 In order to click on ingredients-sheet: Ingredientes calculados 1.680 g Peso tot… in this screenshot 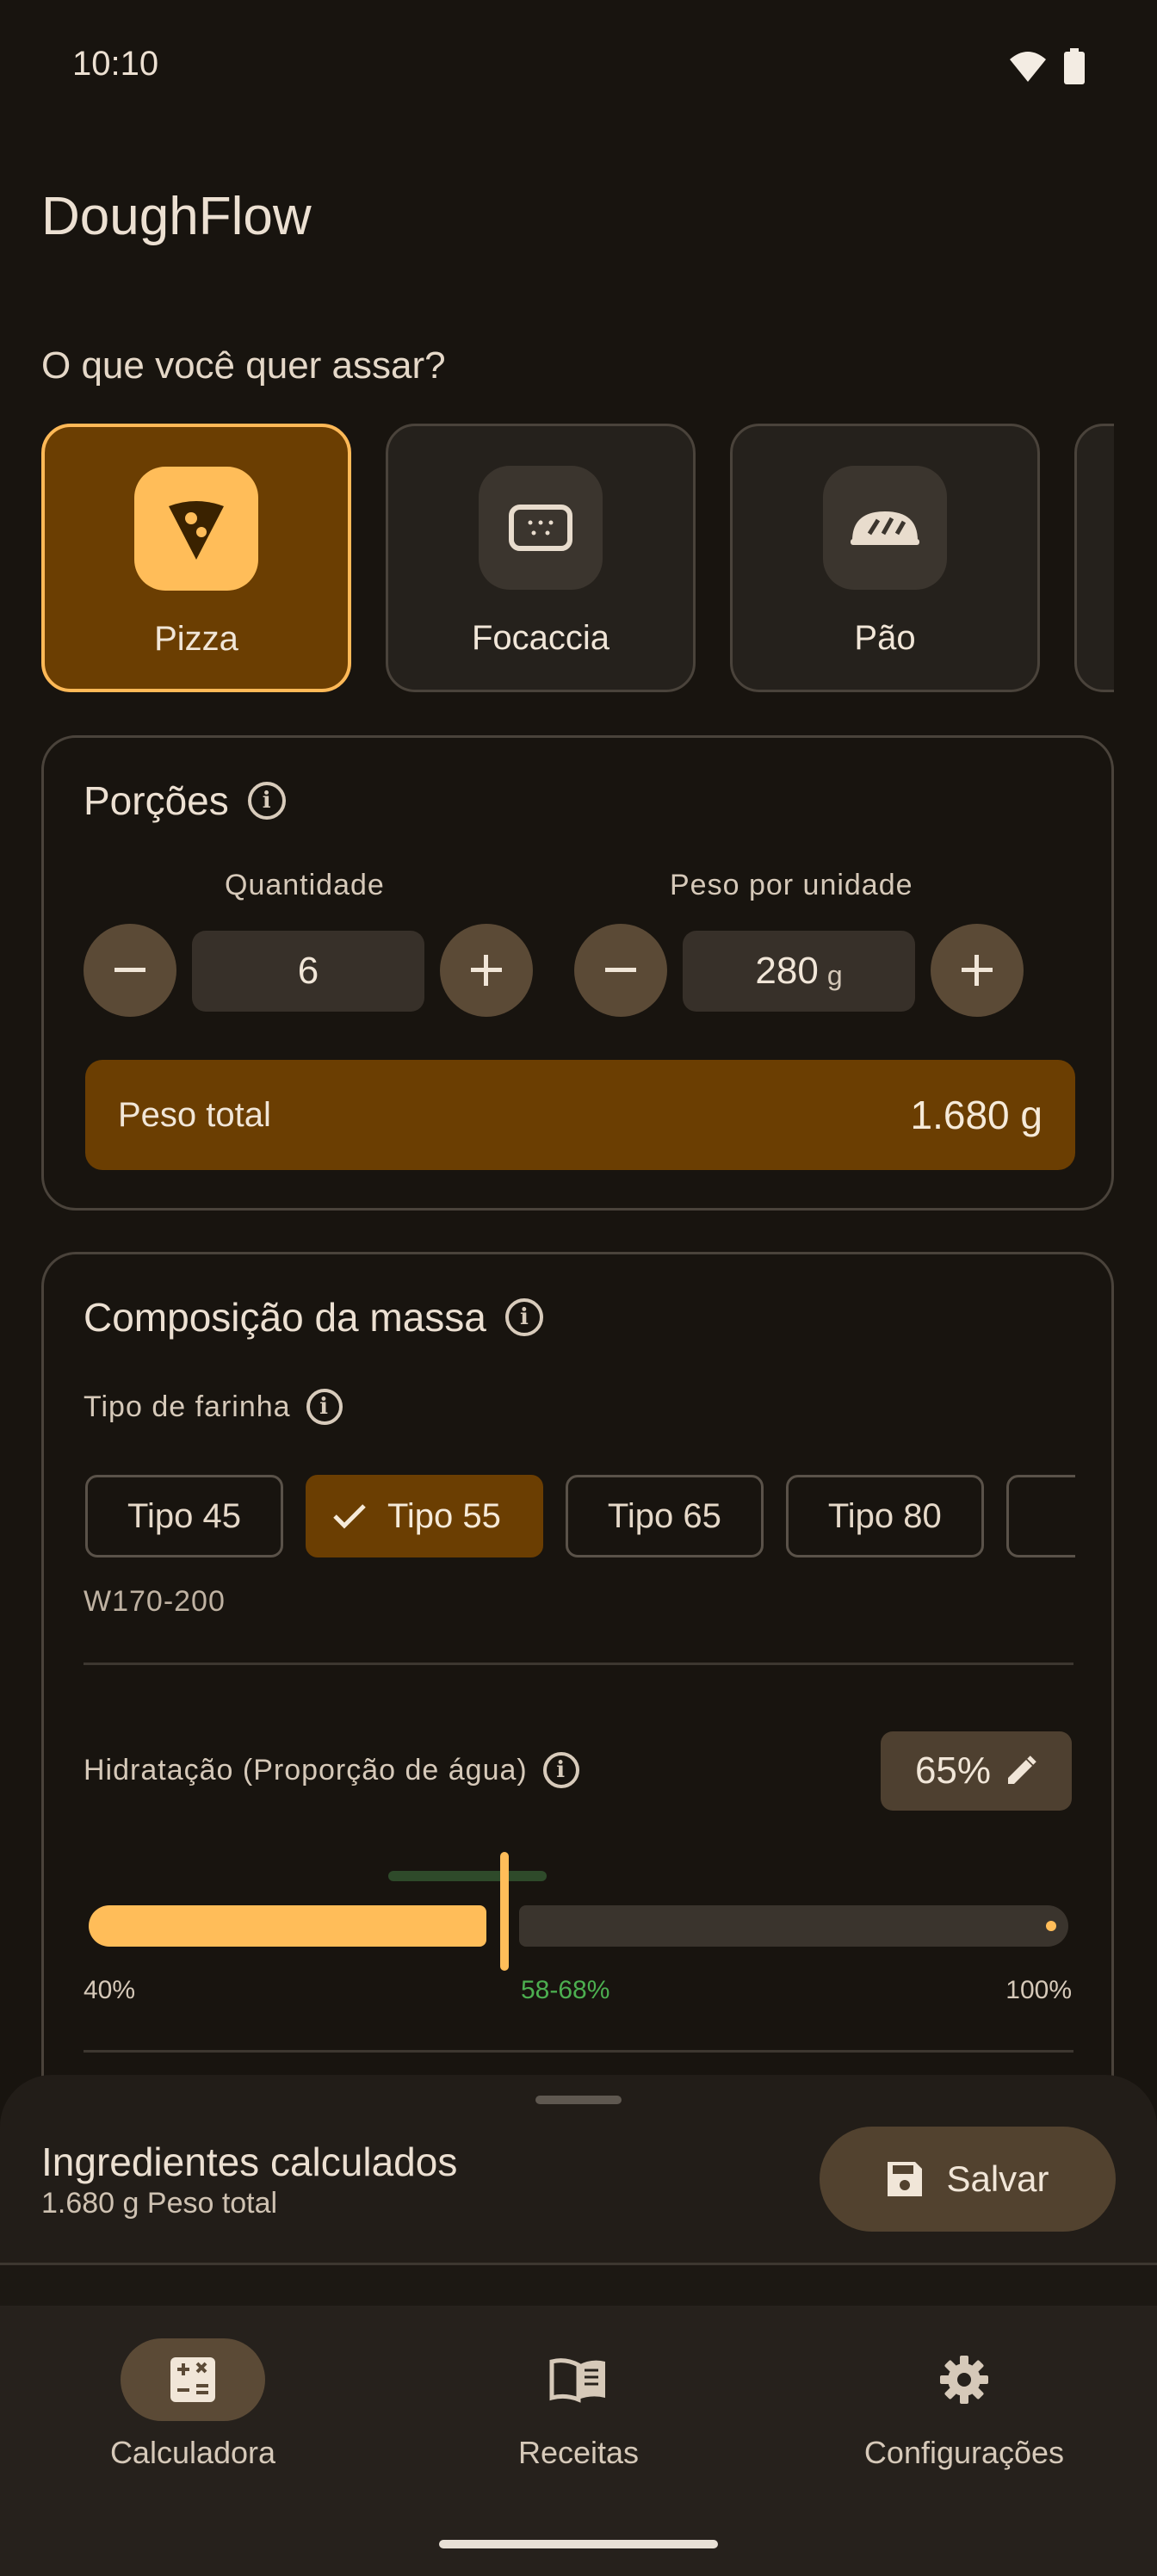, I will do `click(579, 2169)`.